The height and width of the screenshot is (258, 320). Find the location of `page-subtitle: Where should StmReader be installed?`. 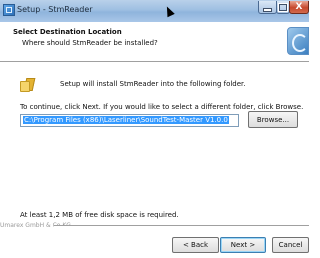

page-subtitle: Where should StmReader be installed? is located at coordinates (90, 43).